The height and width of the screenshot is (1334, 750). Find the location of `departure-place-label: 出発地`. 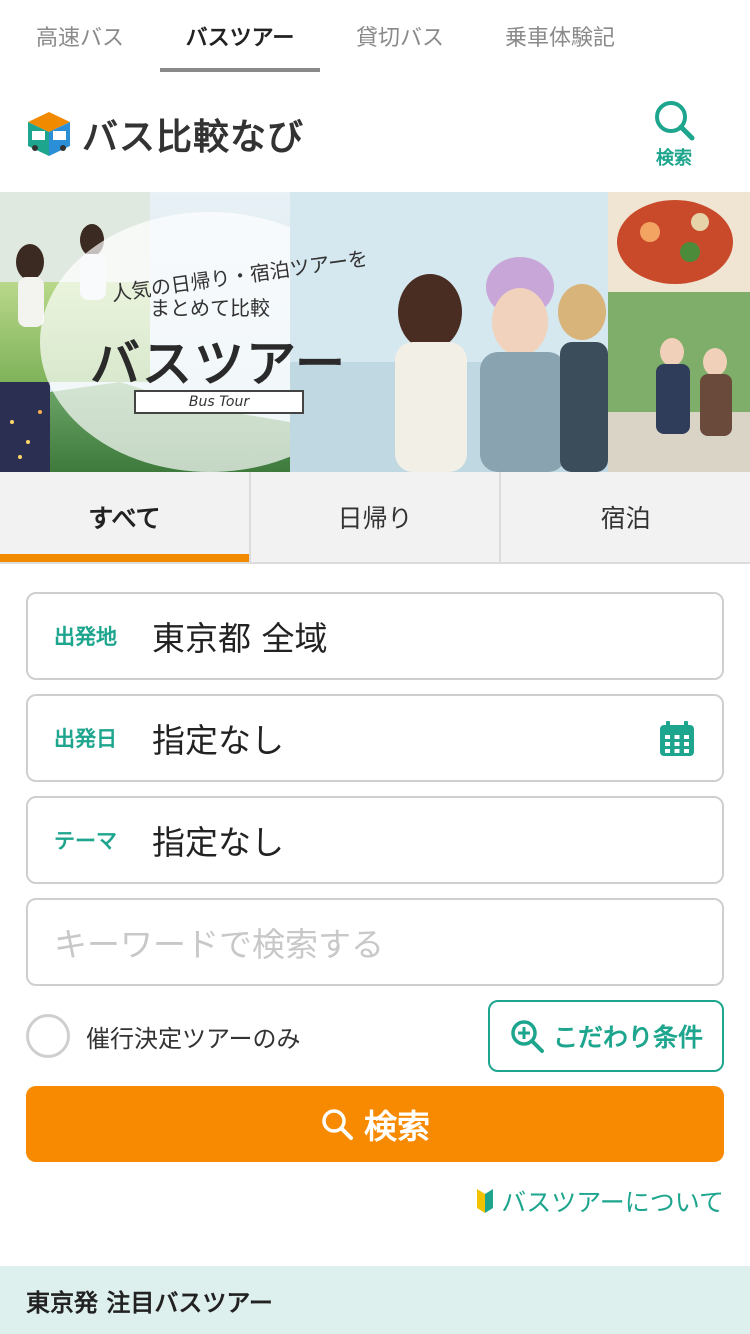

departure-place-label: 出発地 is located at coordinates (85, 637).